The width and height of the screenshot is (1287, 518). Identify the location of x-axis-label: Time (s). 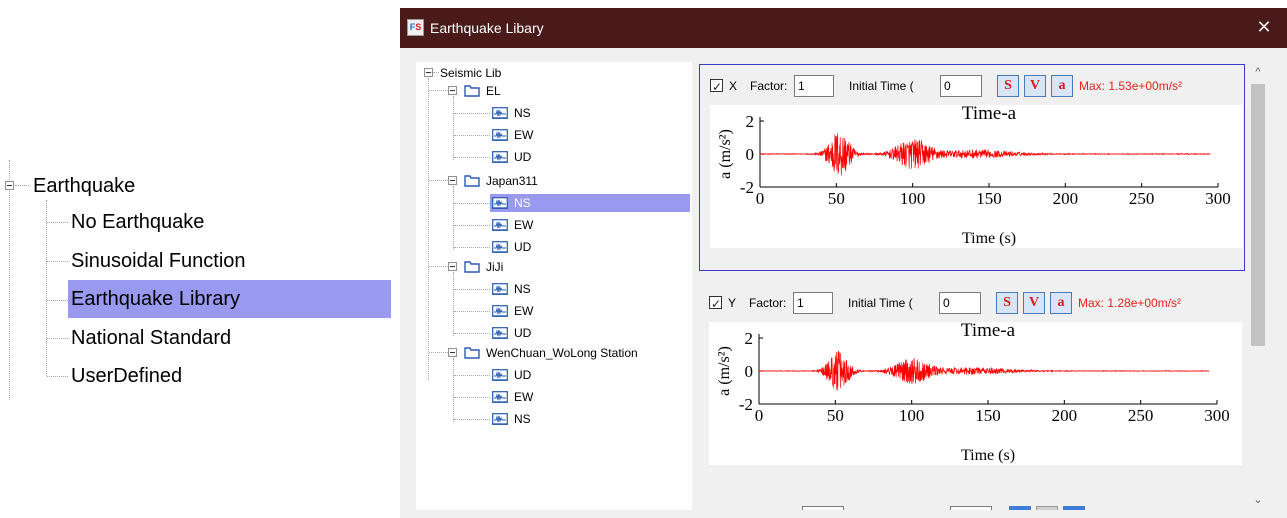
(988, 455).